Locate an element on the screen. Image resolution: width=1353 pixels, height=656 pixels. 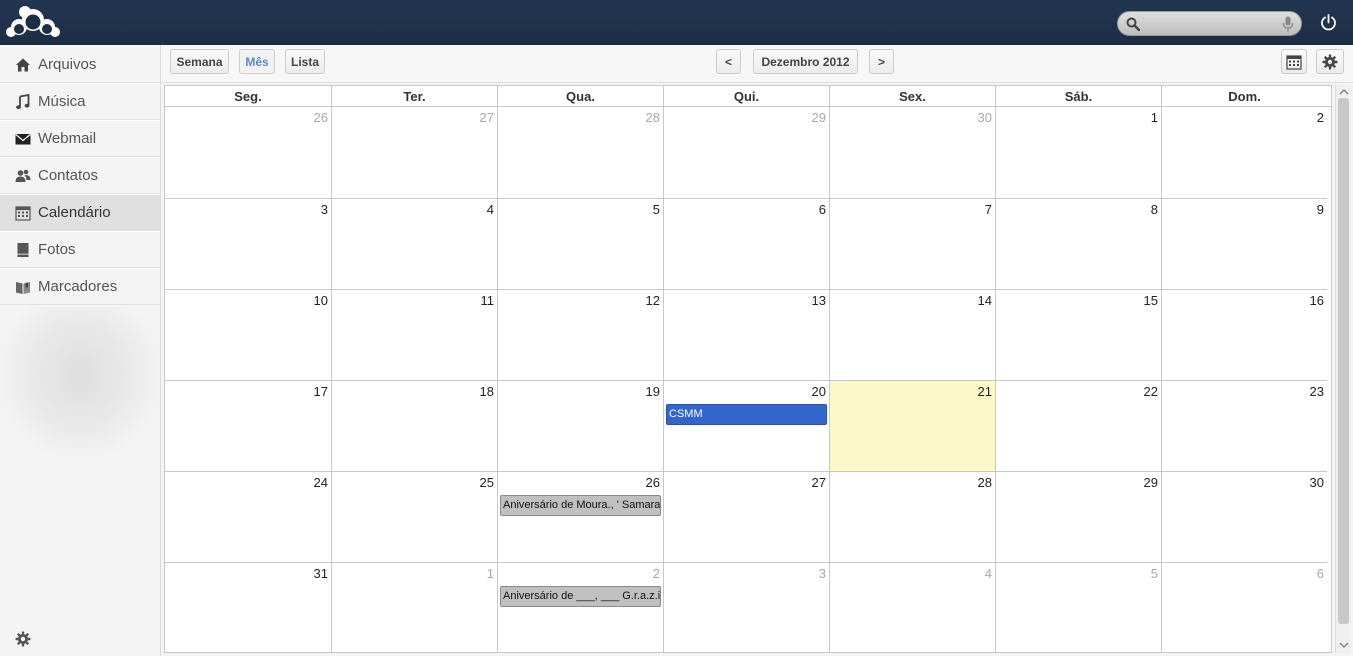
owncloud-logo is located at coordinates (33, 22).